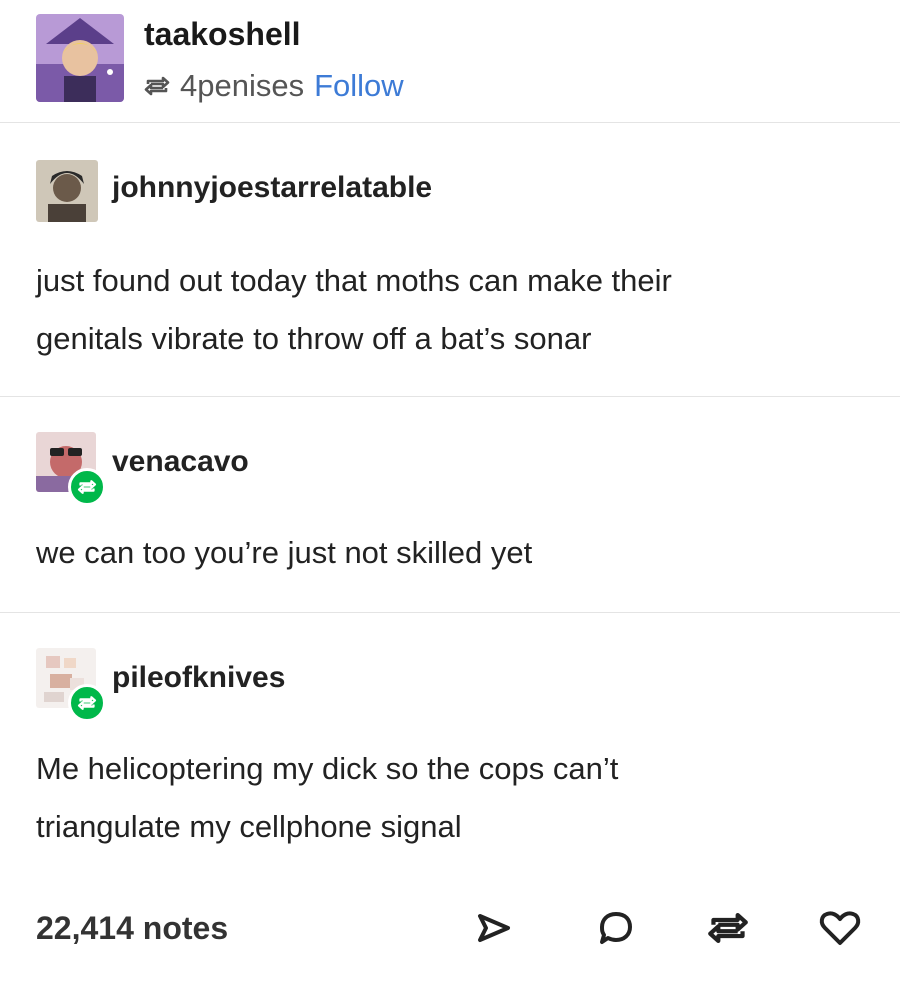 This screenshot has width=900, height=988. What do you see at coordinates (450, 122) in the screenshot?
I see `divider` at bounding box center [450, 122].